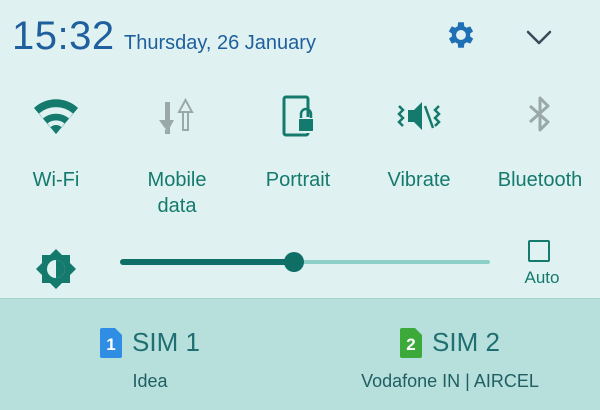 This screenshot has height=410, width=600. Describe the element at coordinates (450, 381) in the screenshot. I see `sim-2-operator: Vodafone IN | AIRCEL` at that location.